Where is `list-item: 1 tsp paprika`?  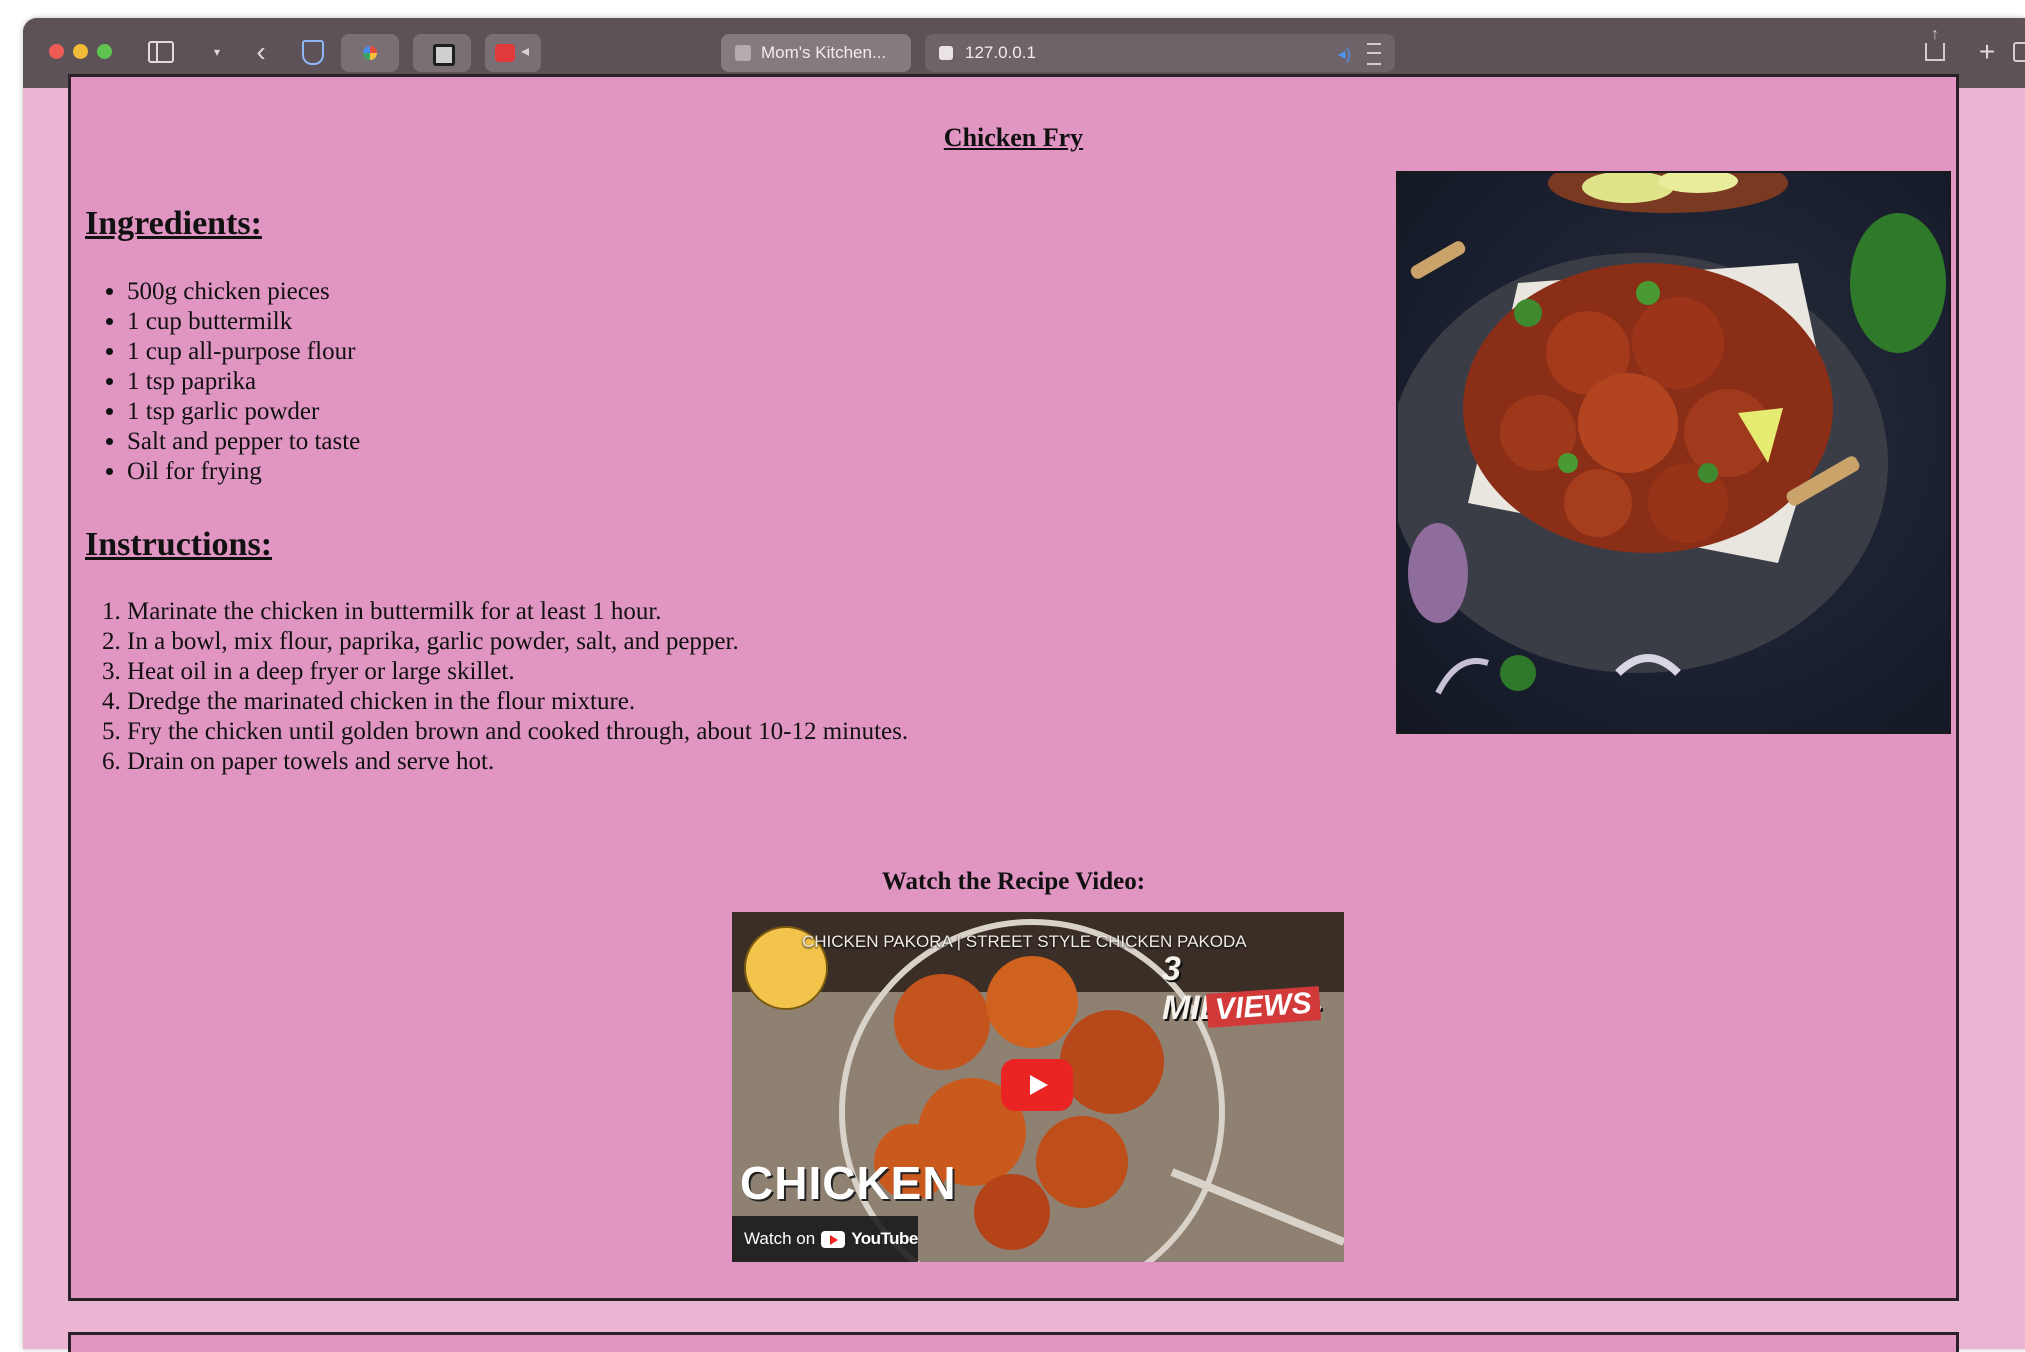 list-item: 1 tsp paprika is located at coordinates (243, 382).